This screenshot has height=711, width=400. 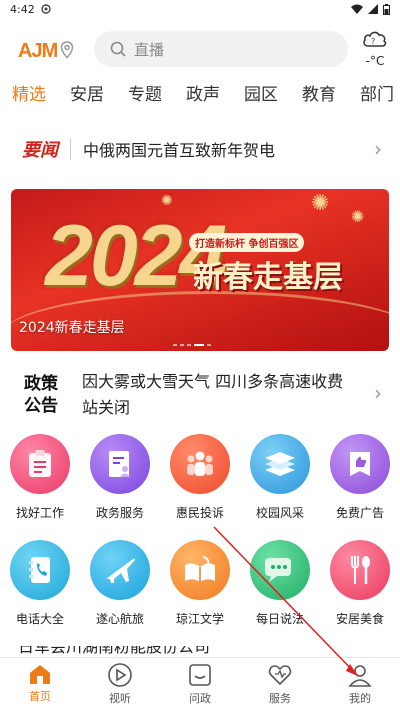 I want to click on search-placeholder: 直播, so click(x=149, y=49).